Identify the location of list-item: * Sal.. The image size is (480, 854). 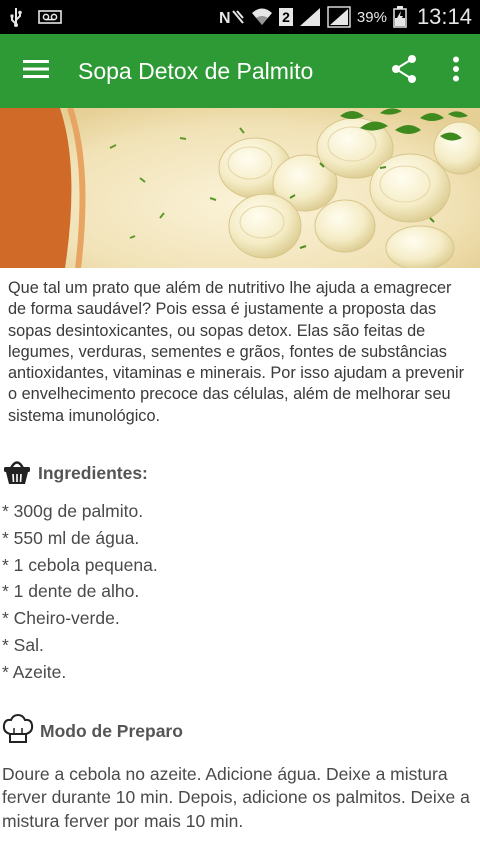
(23, 645).